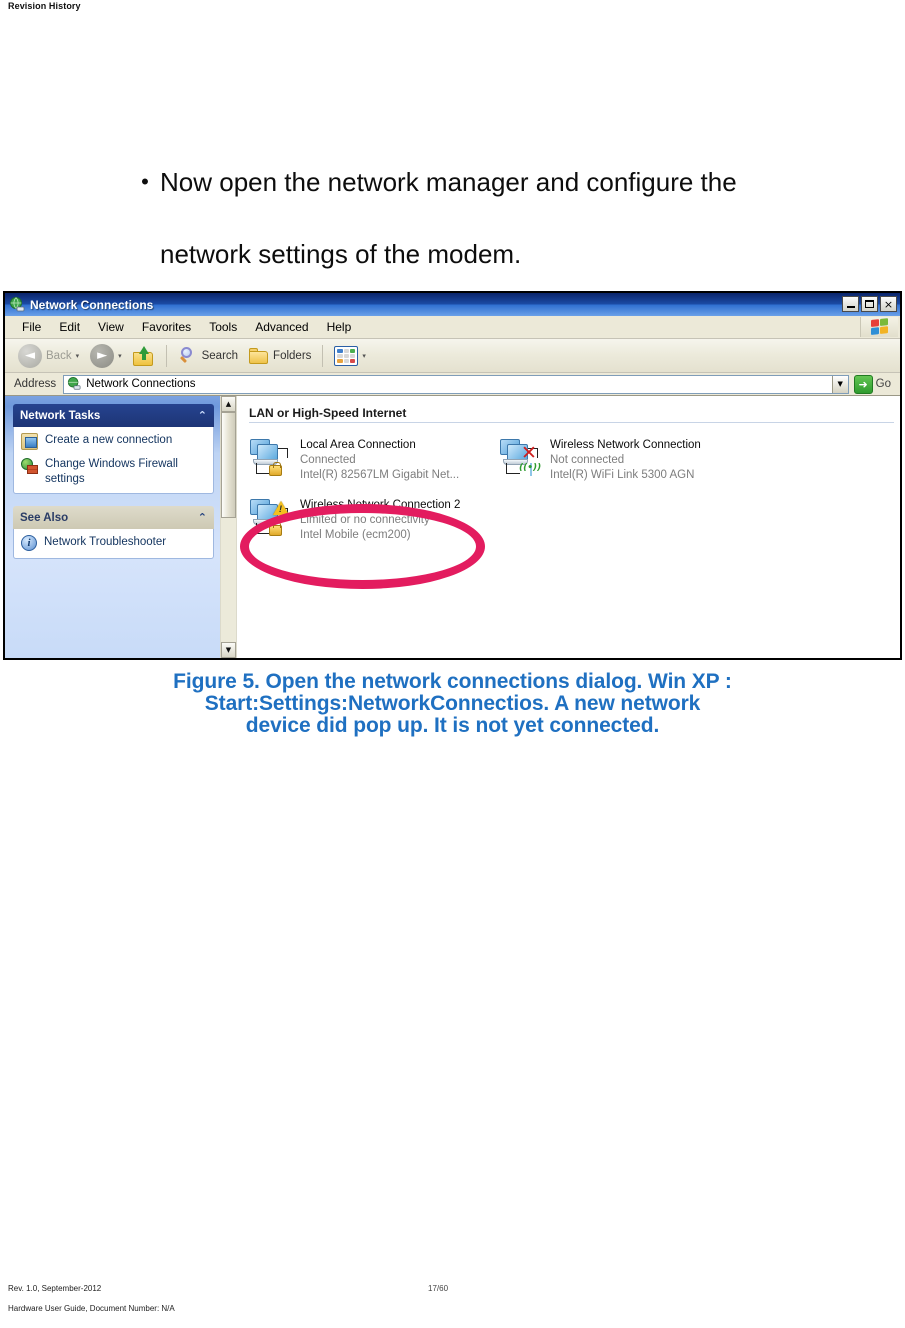 The width and height of the screenshot is (905, 1328). Describe the element at coordinates (380, 505) in the screenshot. I see `connection-name: Wireless Network Connection 2` at that location.